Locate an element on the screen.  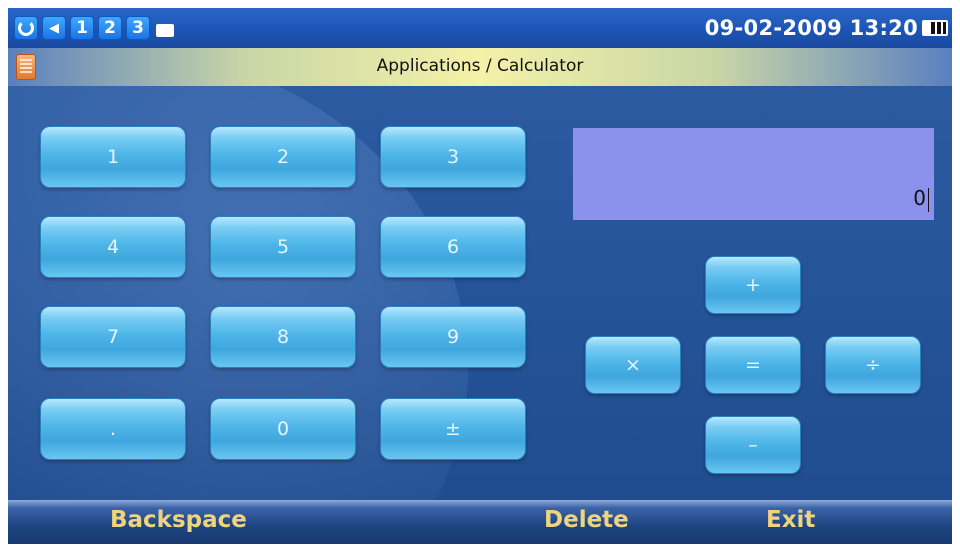
status-bar: ◀ 1 2 3 09-02-2009 13:20 is located at coordinates (480, 28).